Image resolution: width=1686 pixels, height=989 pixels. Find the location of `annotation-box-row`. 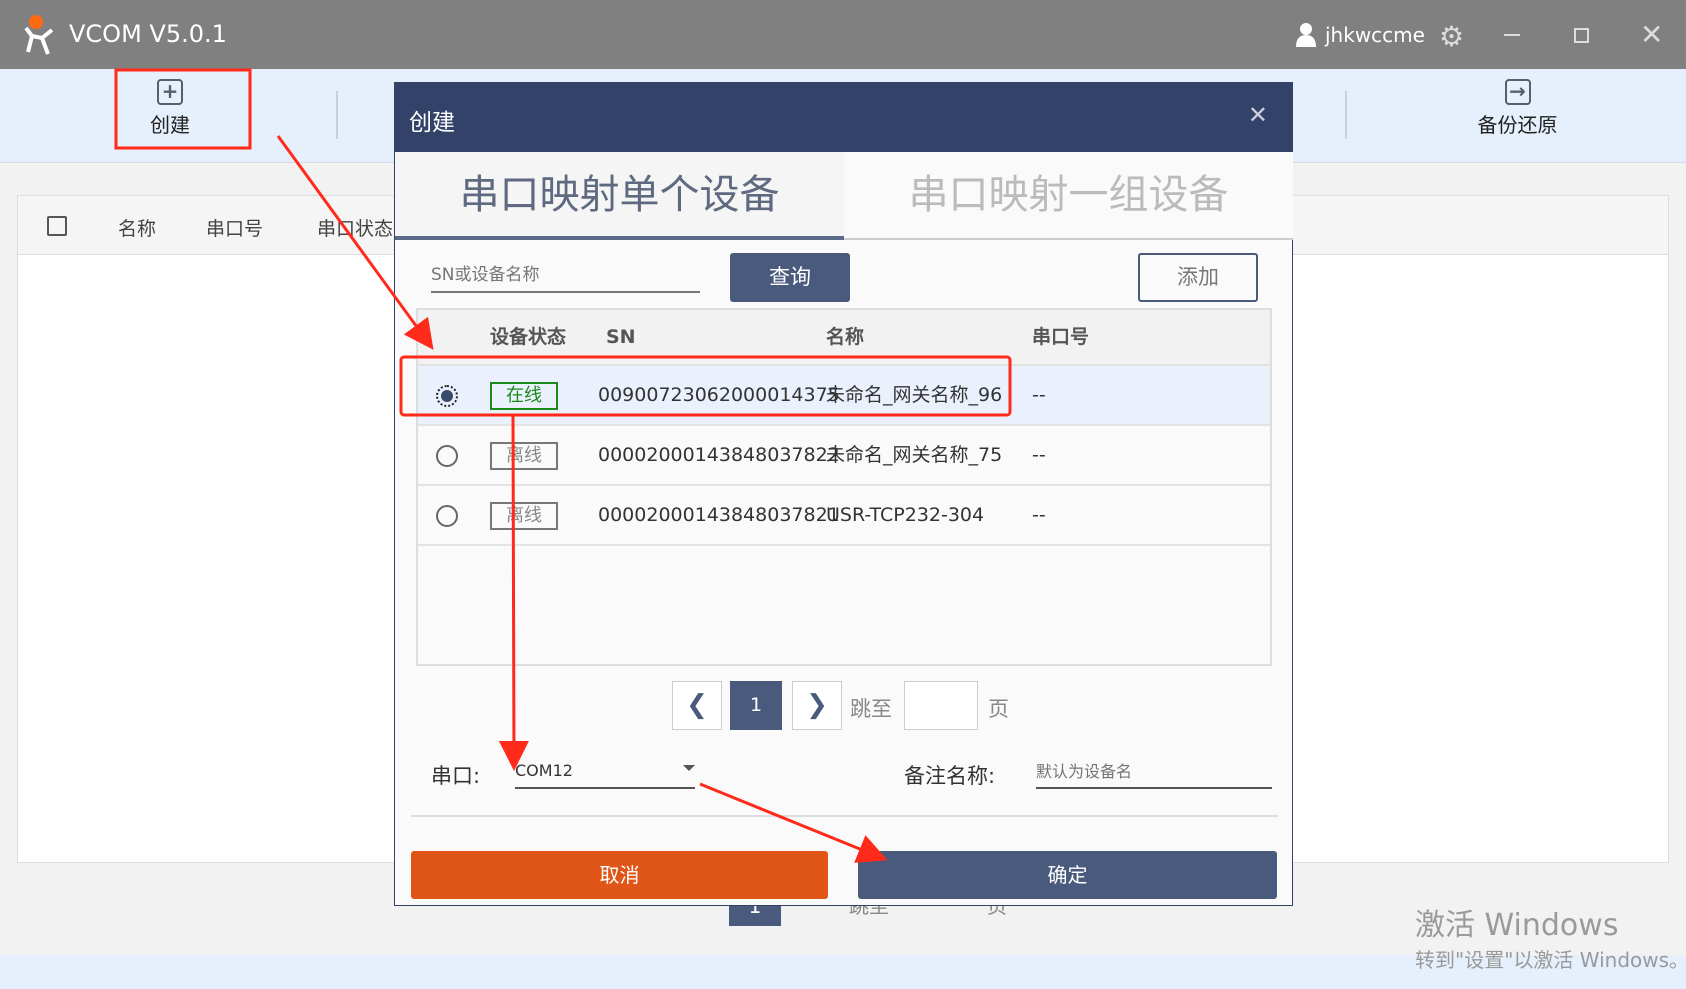

annotation-box-row is located at coordinates (705, 386).